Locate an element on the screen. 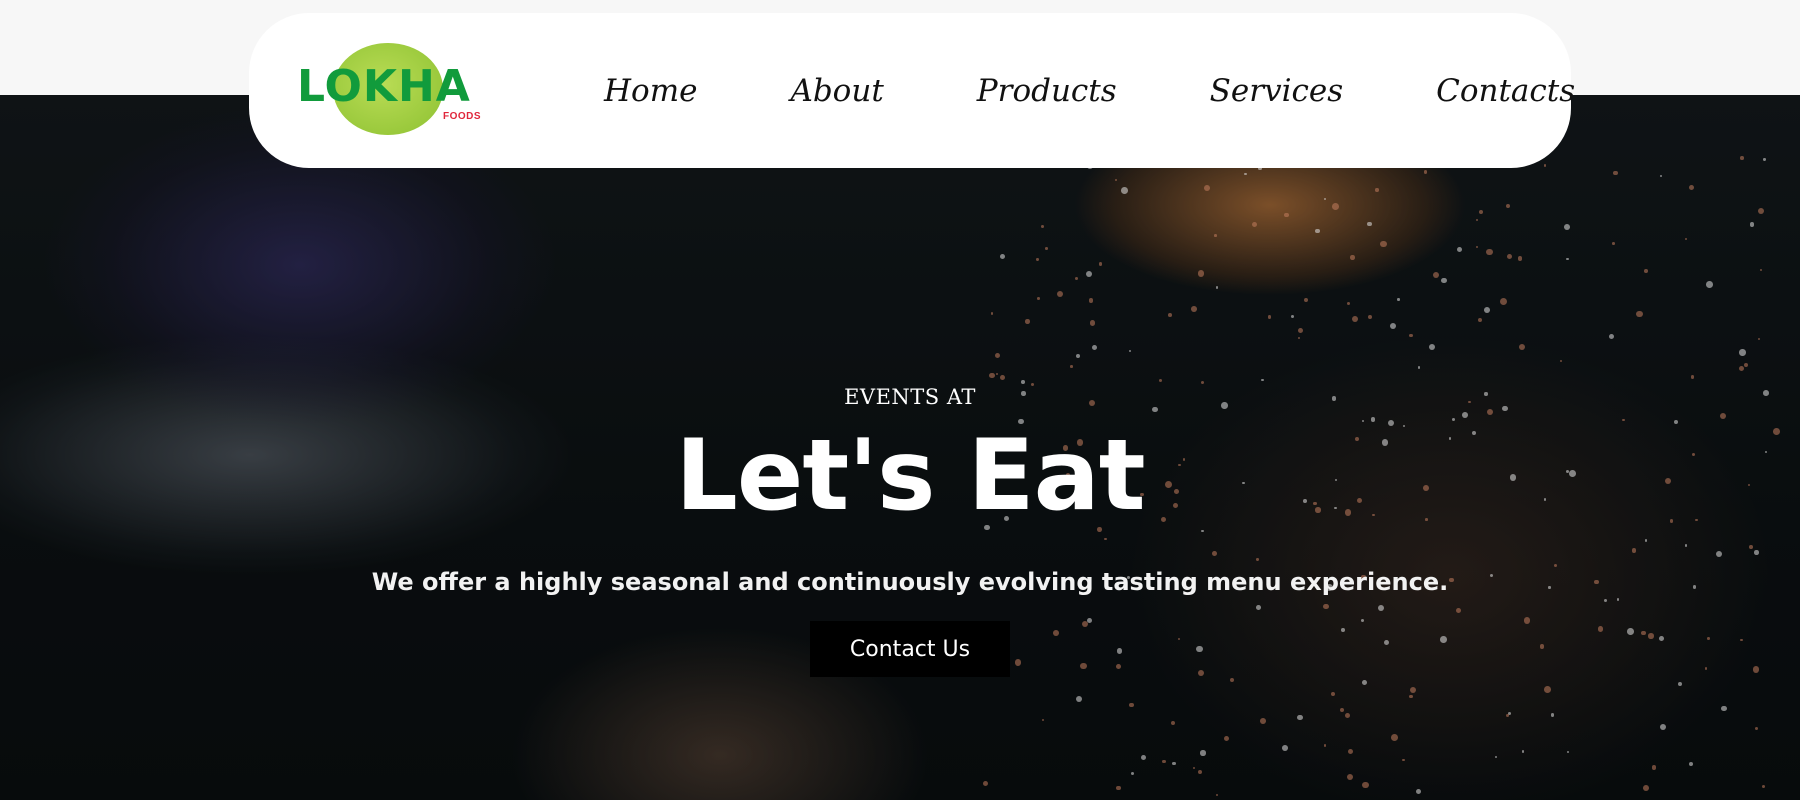 The image size is (1800, 800). nav-links: Home About Products Services Contacts is located at coordinates (1089, 90).